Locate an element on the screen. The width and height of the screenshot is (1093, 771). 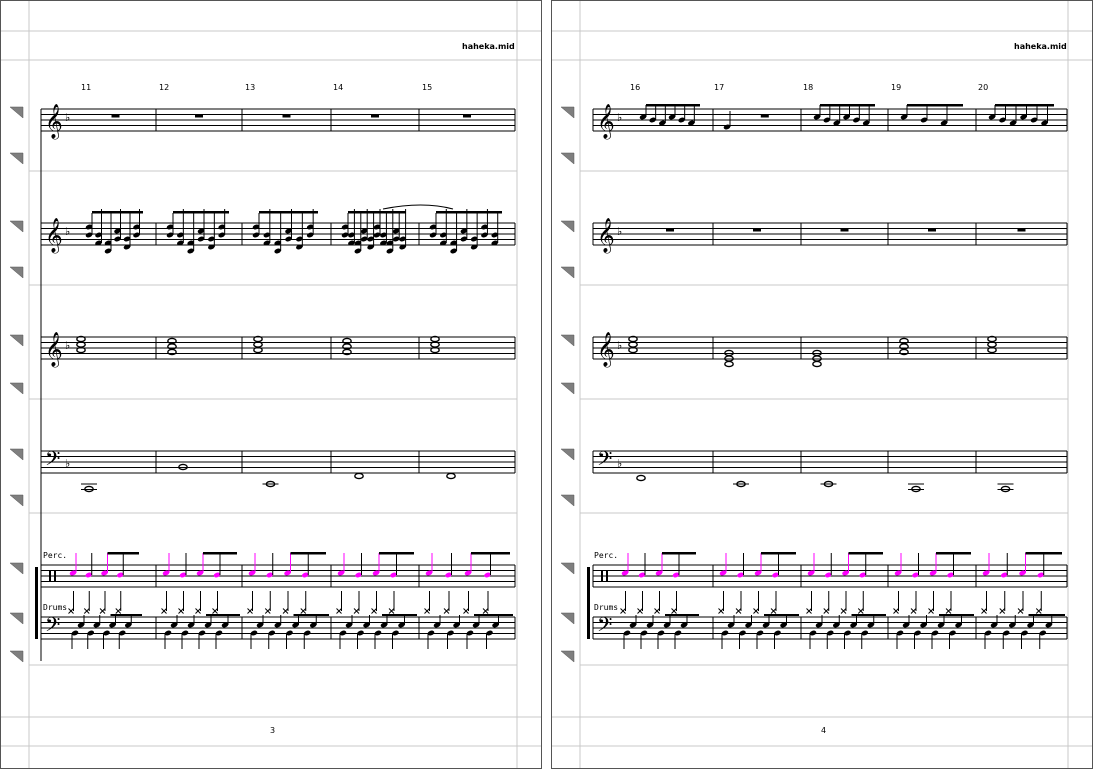
staff is located at coordinates (278, 576).